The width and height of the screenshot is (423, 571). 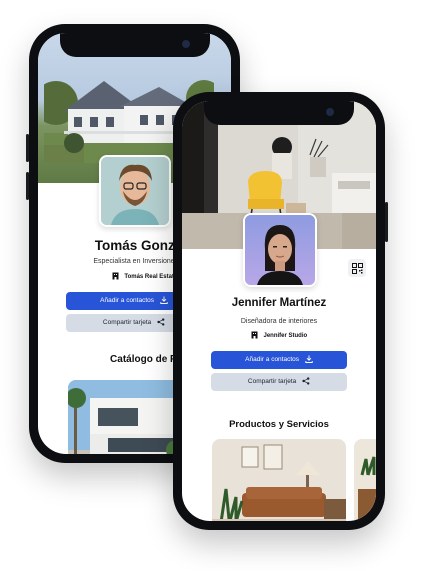 I want to click on qr-code-icon, so click(x=357, y=268).